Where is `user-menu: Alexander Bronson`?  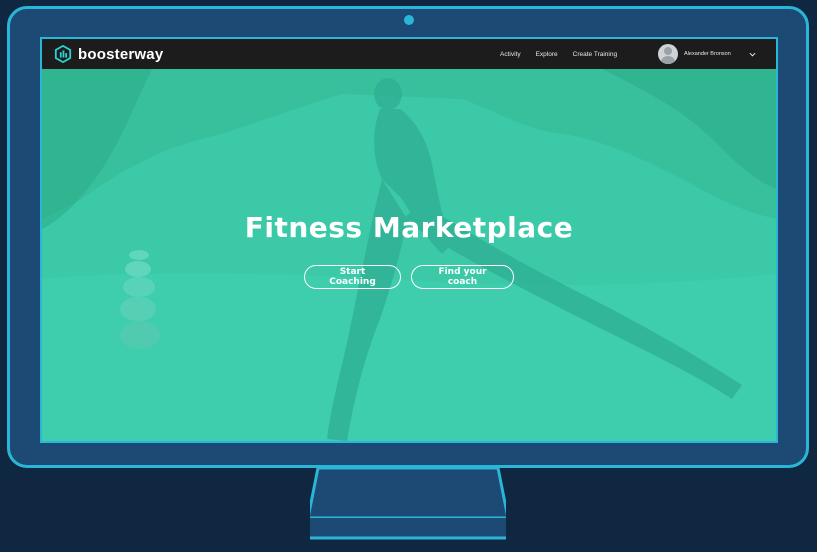
user-menu: Alexander Bronson is located at coordinates (707, 54).